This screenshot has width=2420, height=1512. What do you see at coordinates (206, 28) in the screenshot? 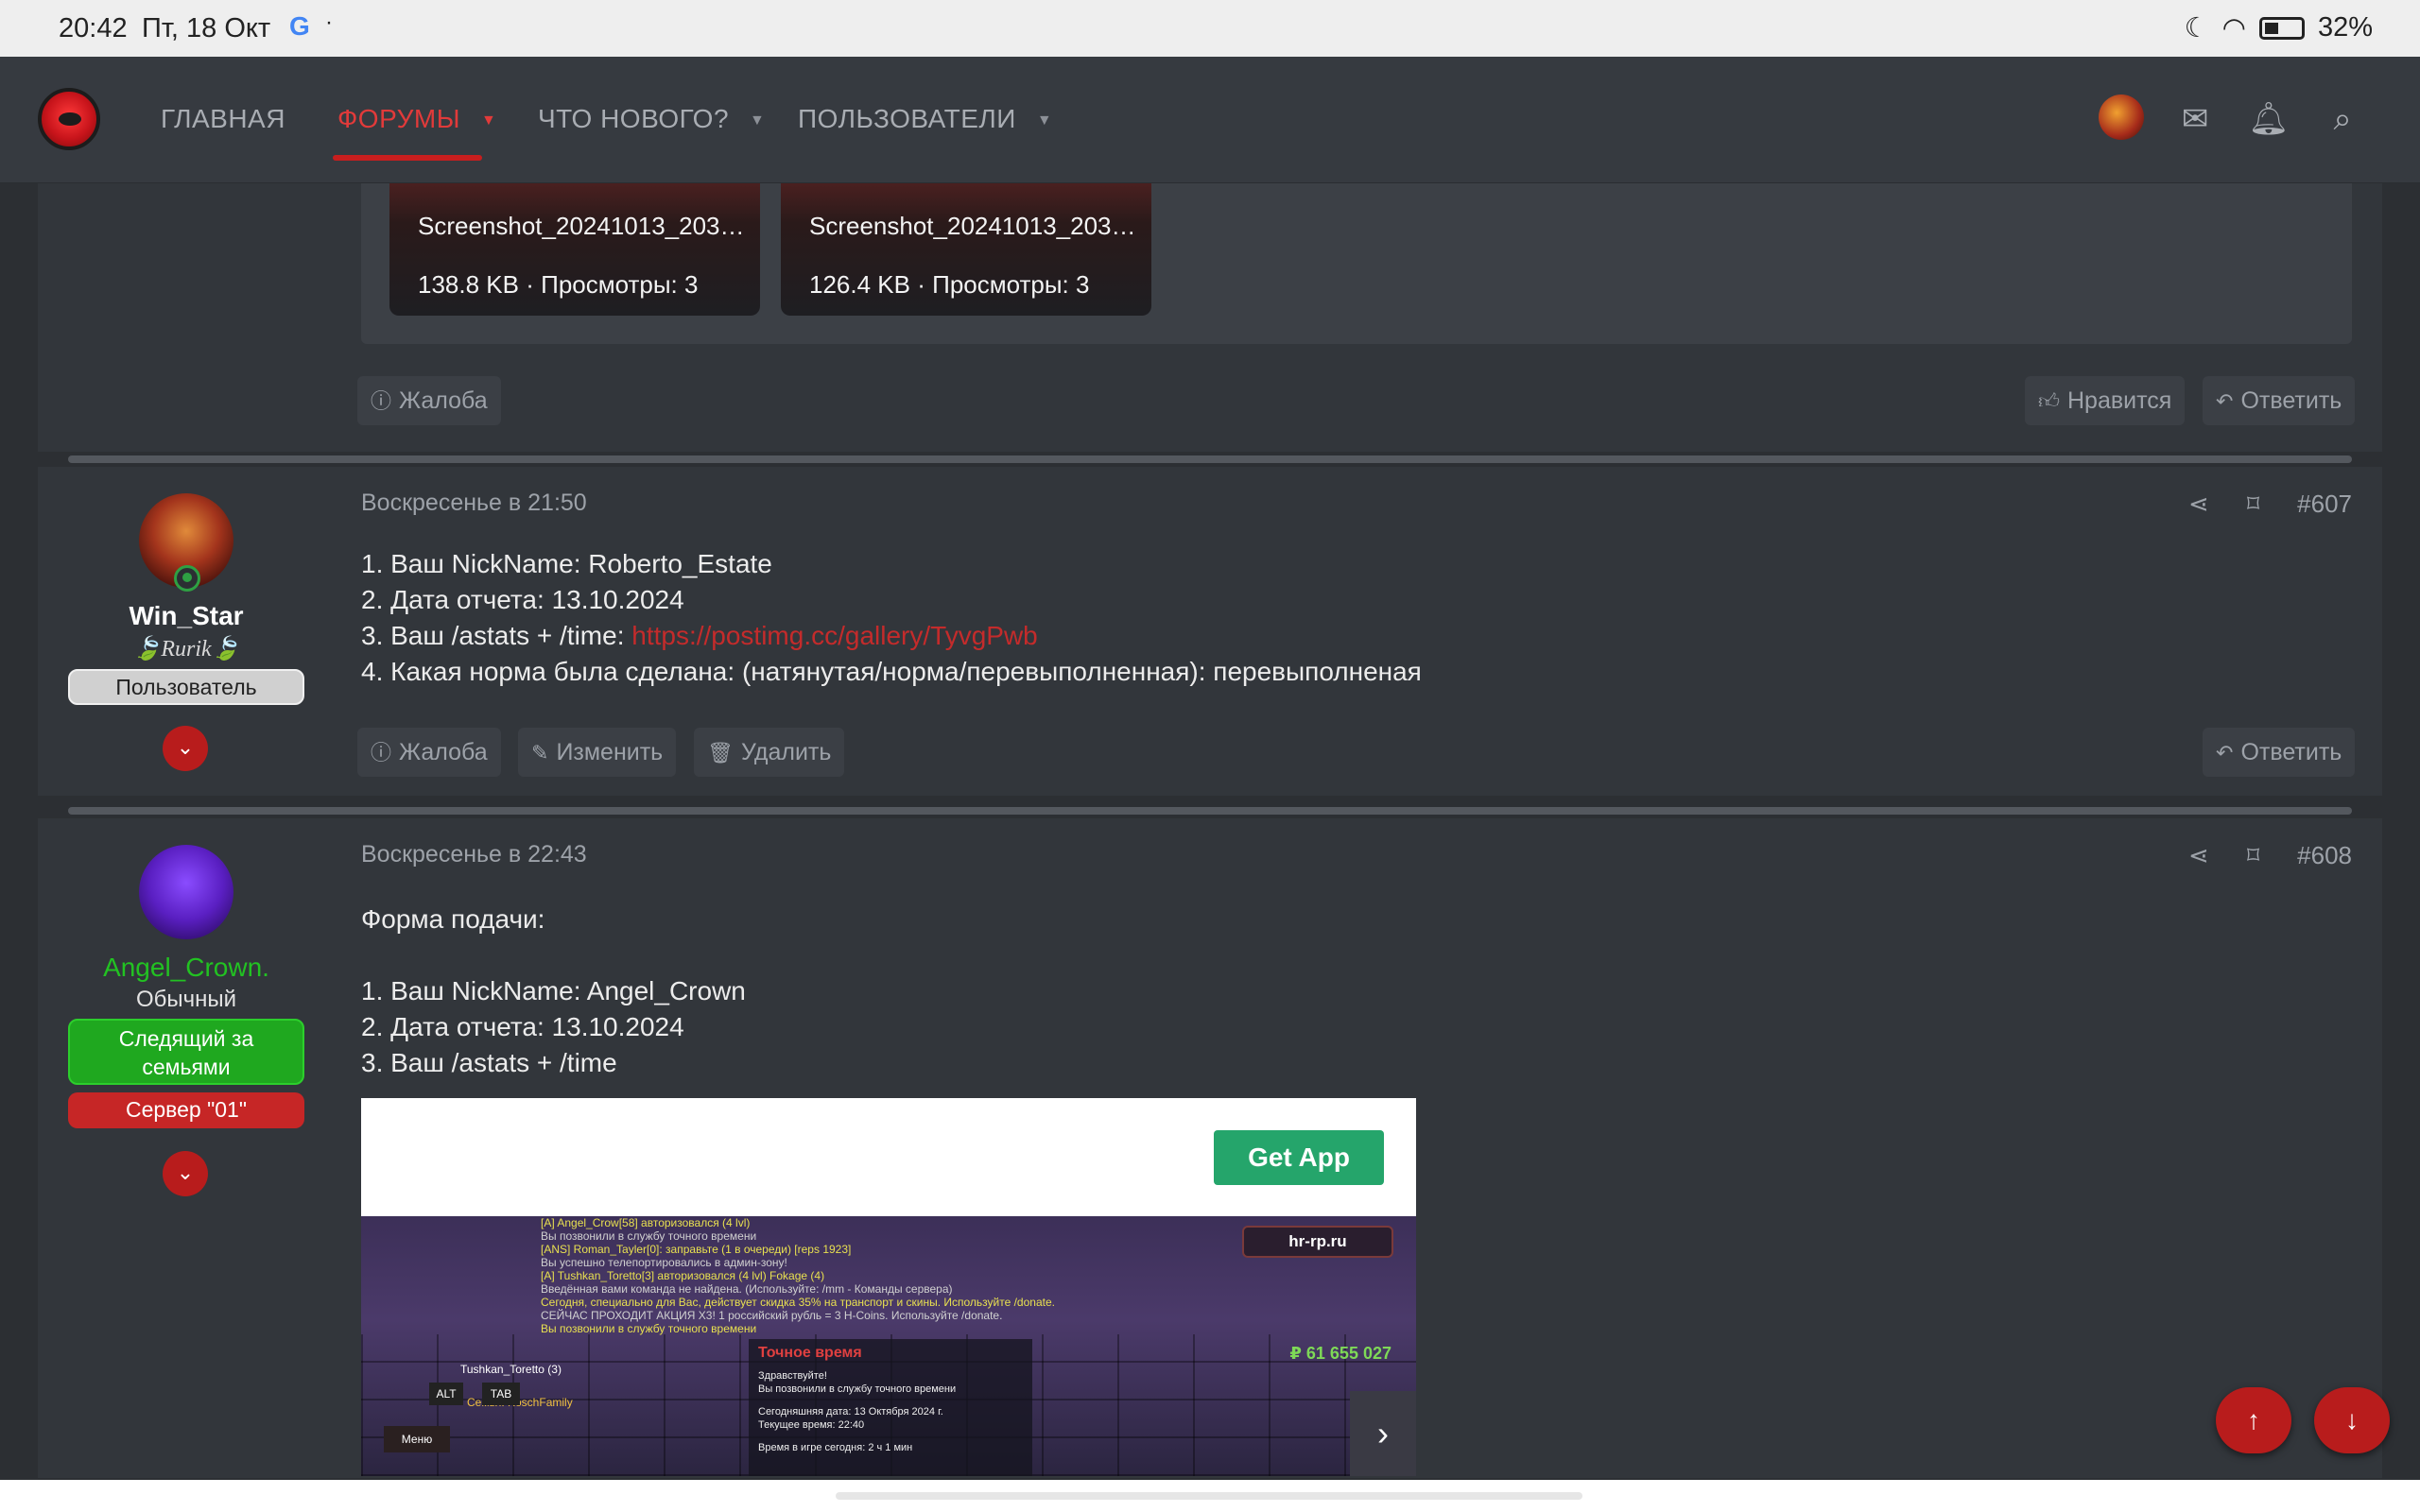
I see `status-date: Пт, 18 Окт` at bounding box center [206, 28].